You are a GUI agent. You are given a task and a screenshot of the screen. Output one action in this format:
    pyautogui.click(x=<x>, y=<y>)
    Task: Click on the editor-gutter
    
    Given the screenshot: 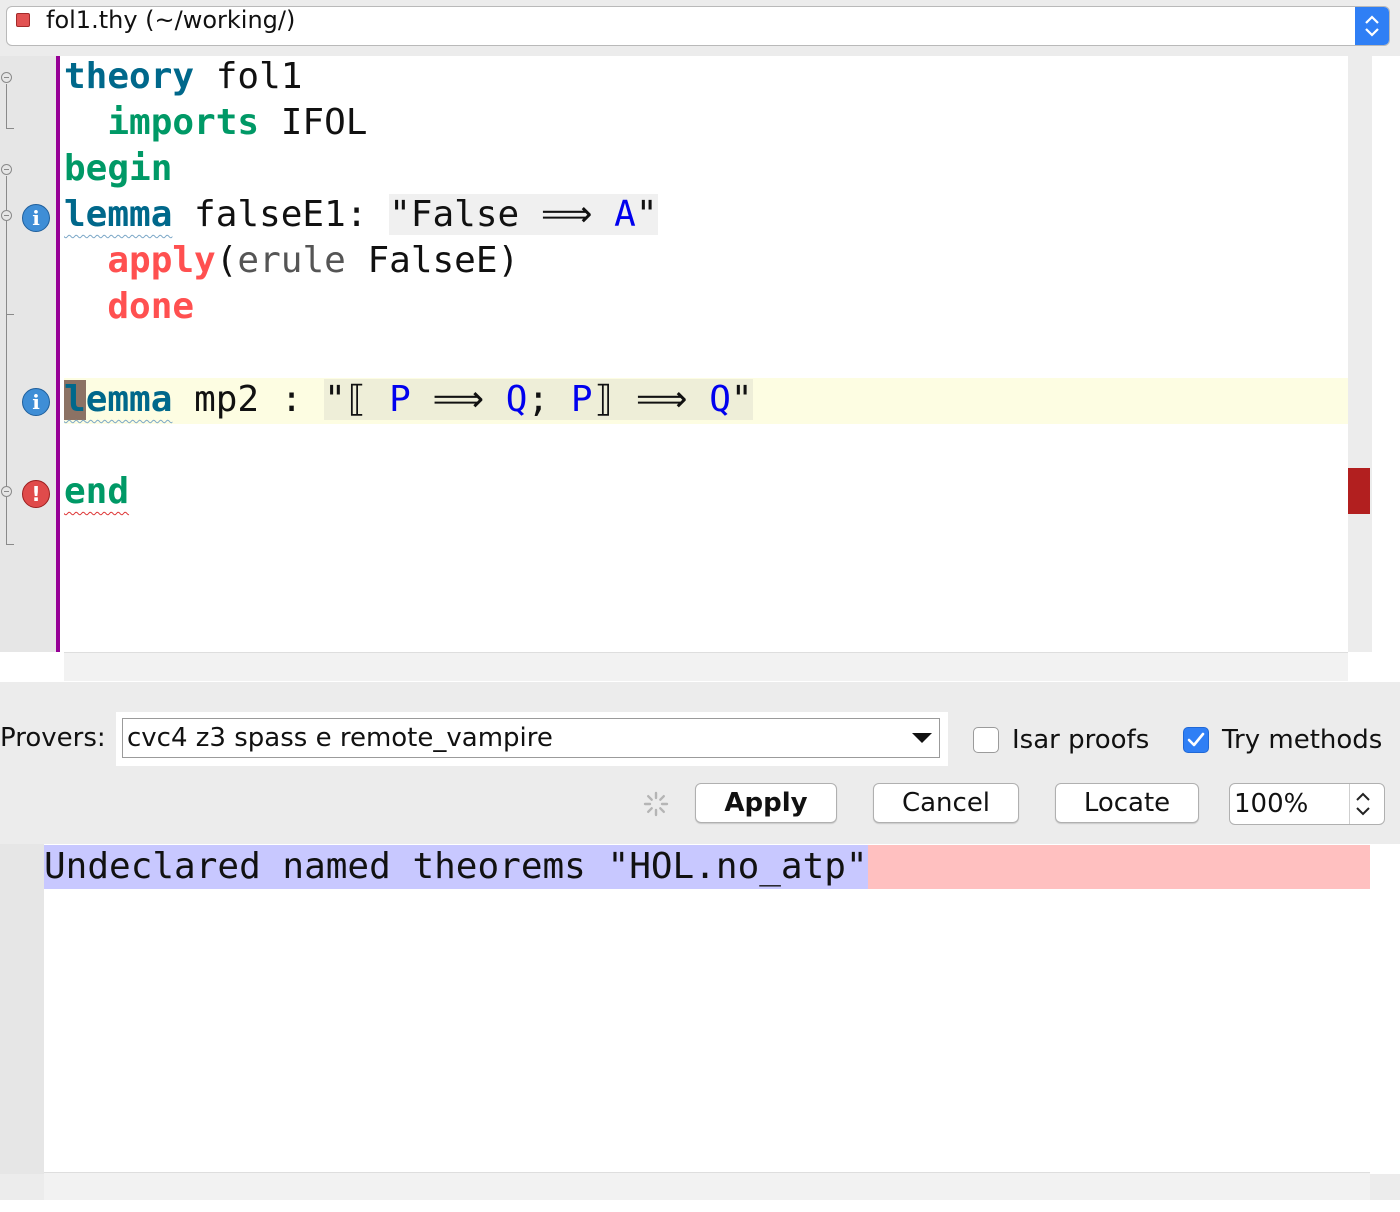 What is the action you would take?
    pyautogui.click(x=28, y=354)
    